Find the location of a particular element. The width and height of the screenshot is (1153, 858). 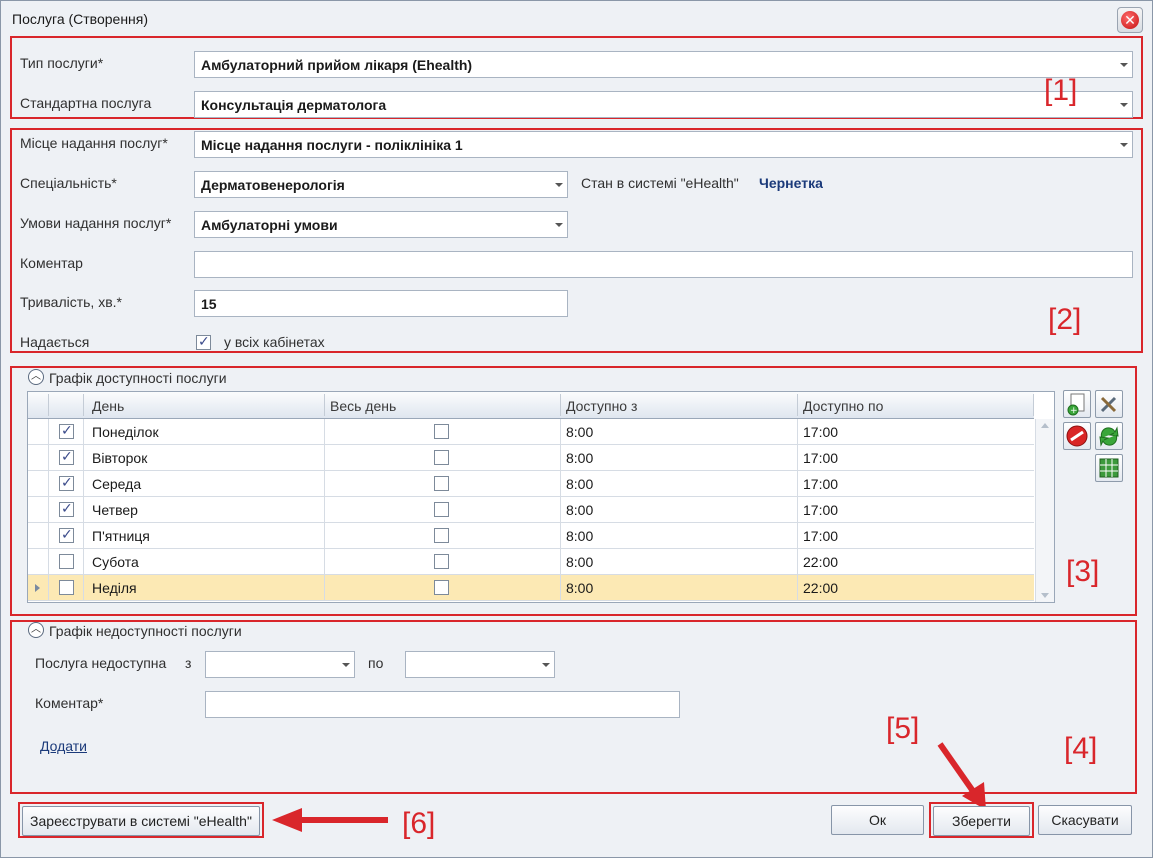

unavailable-from-date is located at coordinates (280, 664).